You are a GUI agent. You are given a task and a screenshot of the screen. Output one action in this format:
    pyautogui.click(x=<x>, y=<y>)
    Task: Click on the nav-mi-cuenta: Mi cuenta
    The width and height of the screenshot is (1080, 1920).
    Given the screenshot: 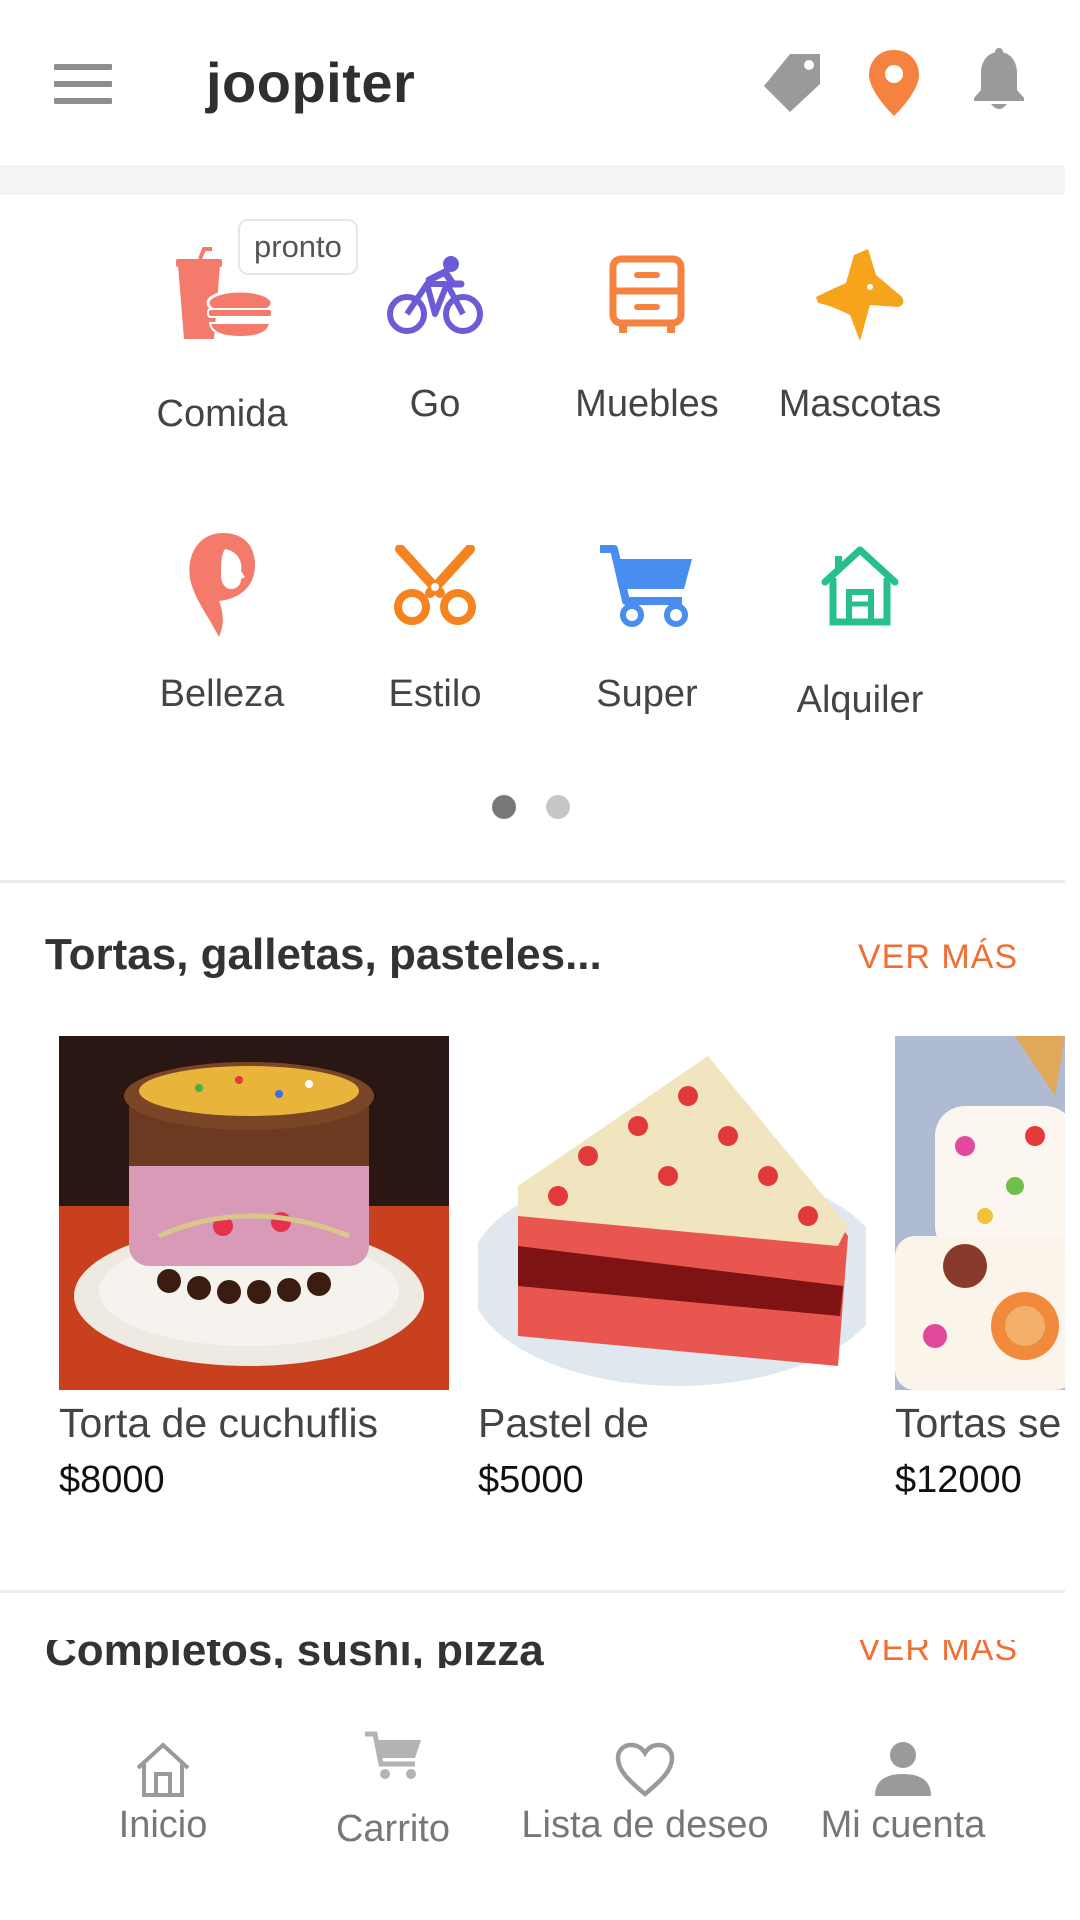 What is the action you would take?
    pyautogui.click(x=903, y=1787)
    